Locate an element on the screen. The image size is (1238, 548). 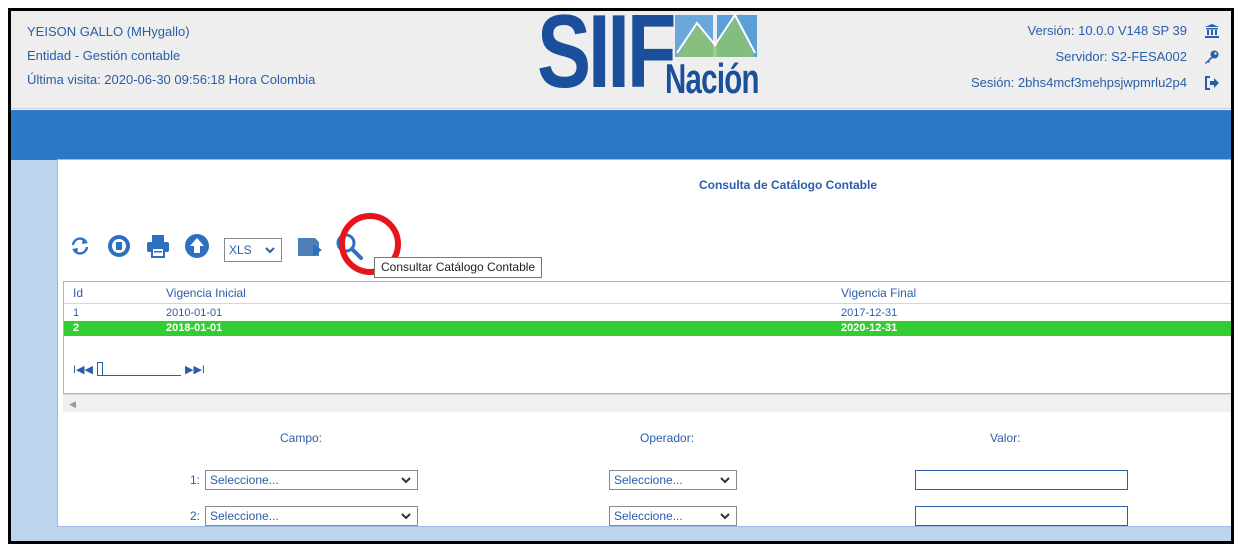
print-icon is located at coordinates (158, 246).